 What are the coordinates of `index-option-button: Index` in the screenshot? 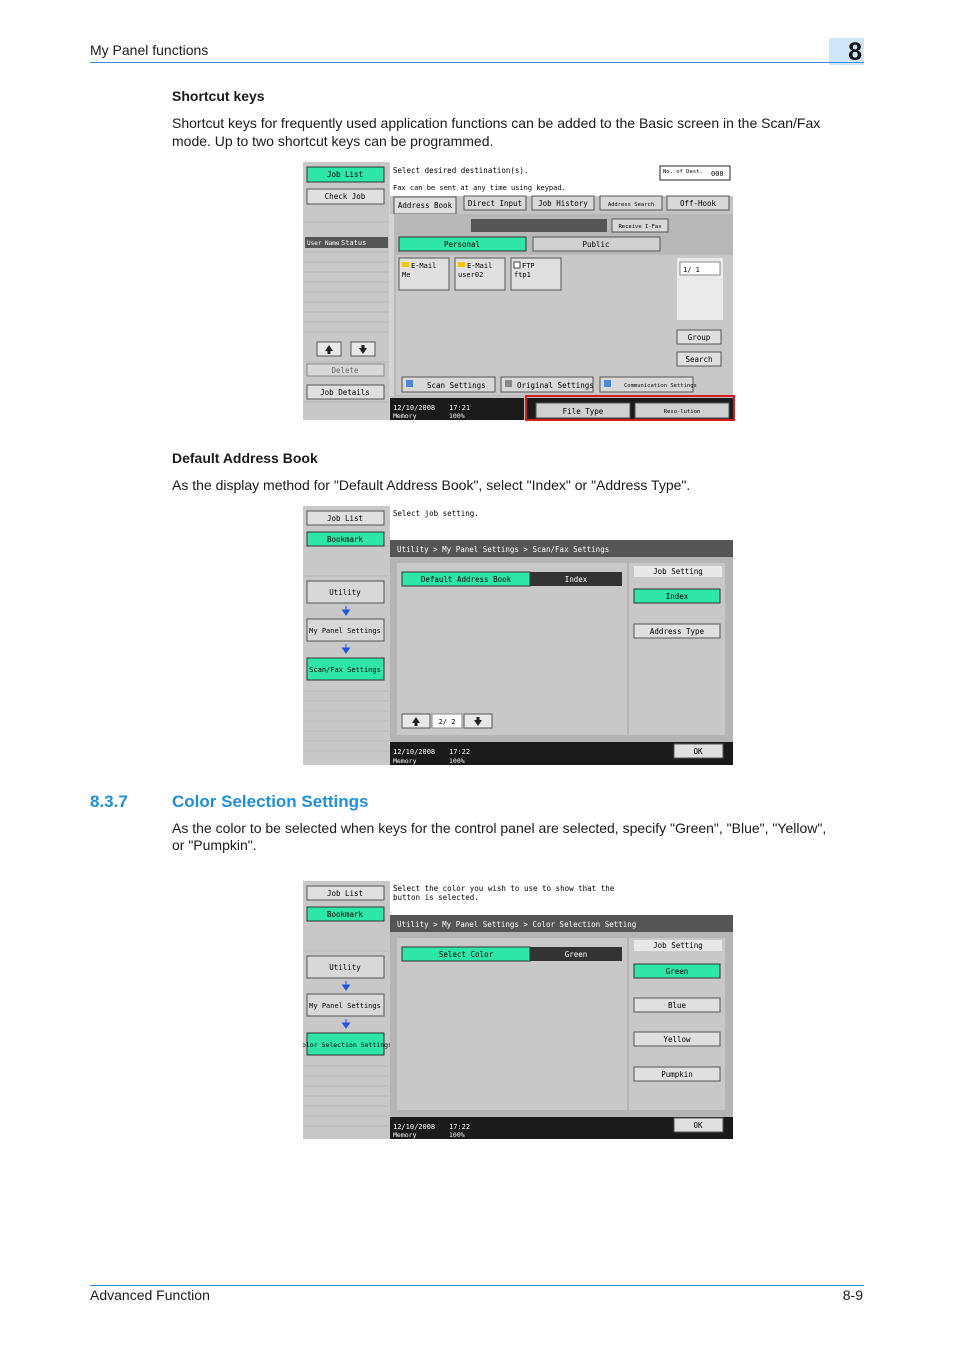 It's located at (677, 596).